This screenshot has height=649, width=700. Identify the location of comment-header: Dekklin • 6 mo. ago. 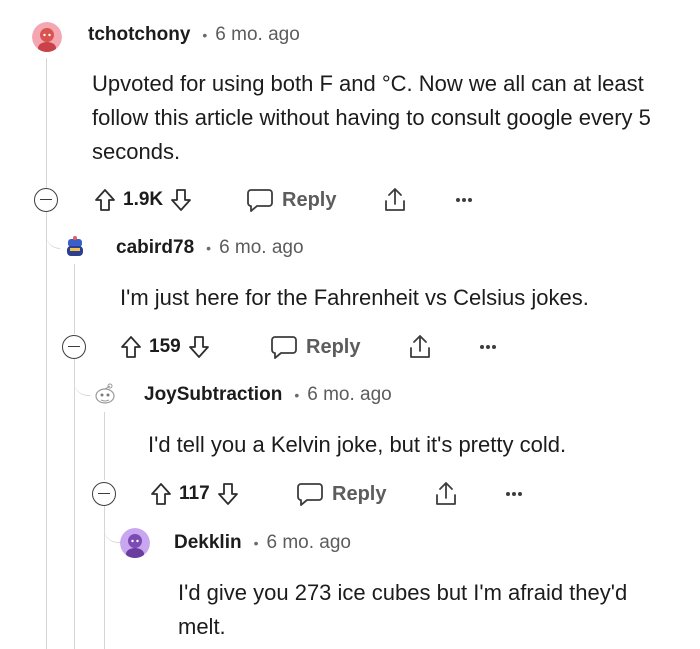
(262, 543).